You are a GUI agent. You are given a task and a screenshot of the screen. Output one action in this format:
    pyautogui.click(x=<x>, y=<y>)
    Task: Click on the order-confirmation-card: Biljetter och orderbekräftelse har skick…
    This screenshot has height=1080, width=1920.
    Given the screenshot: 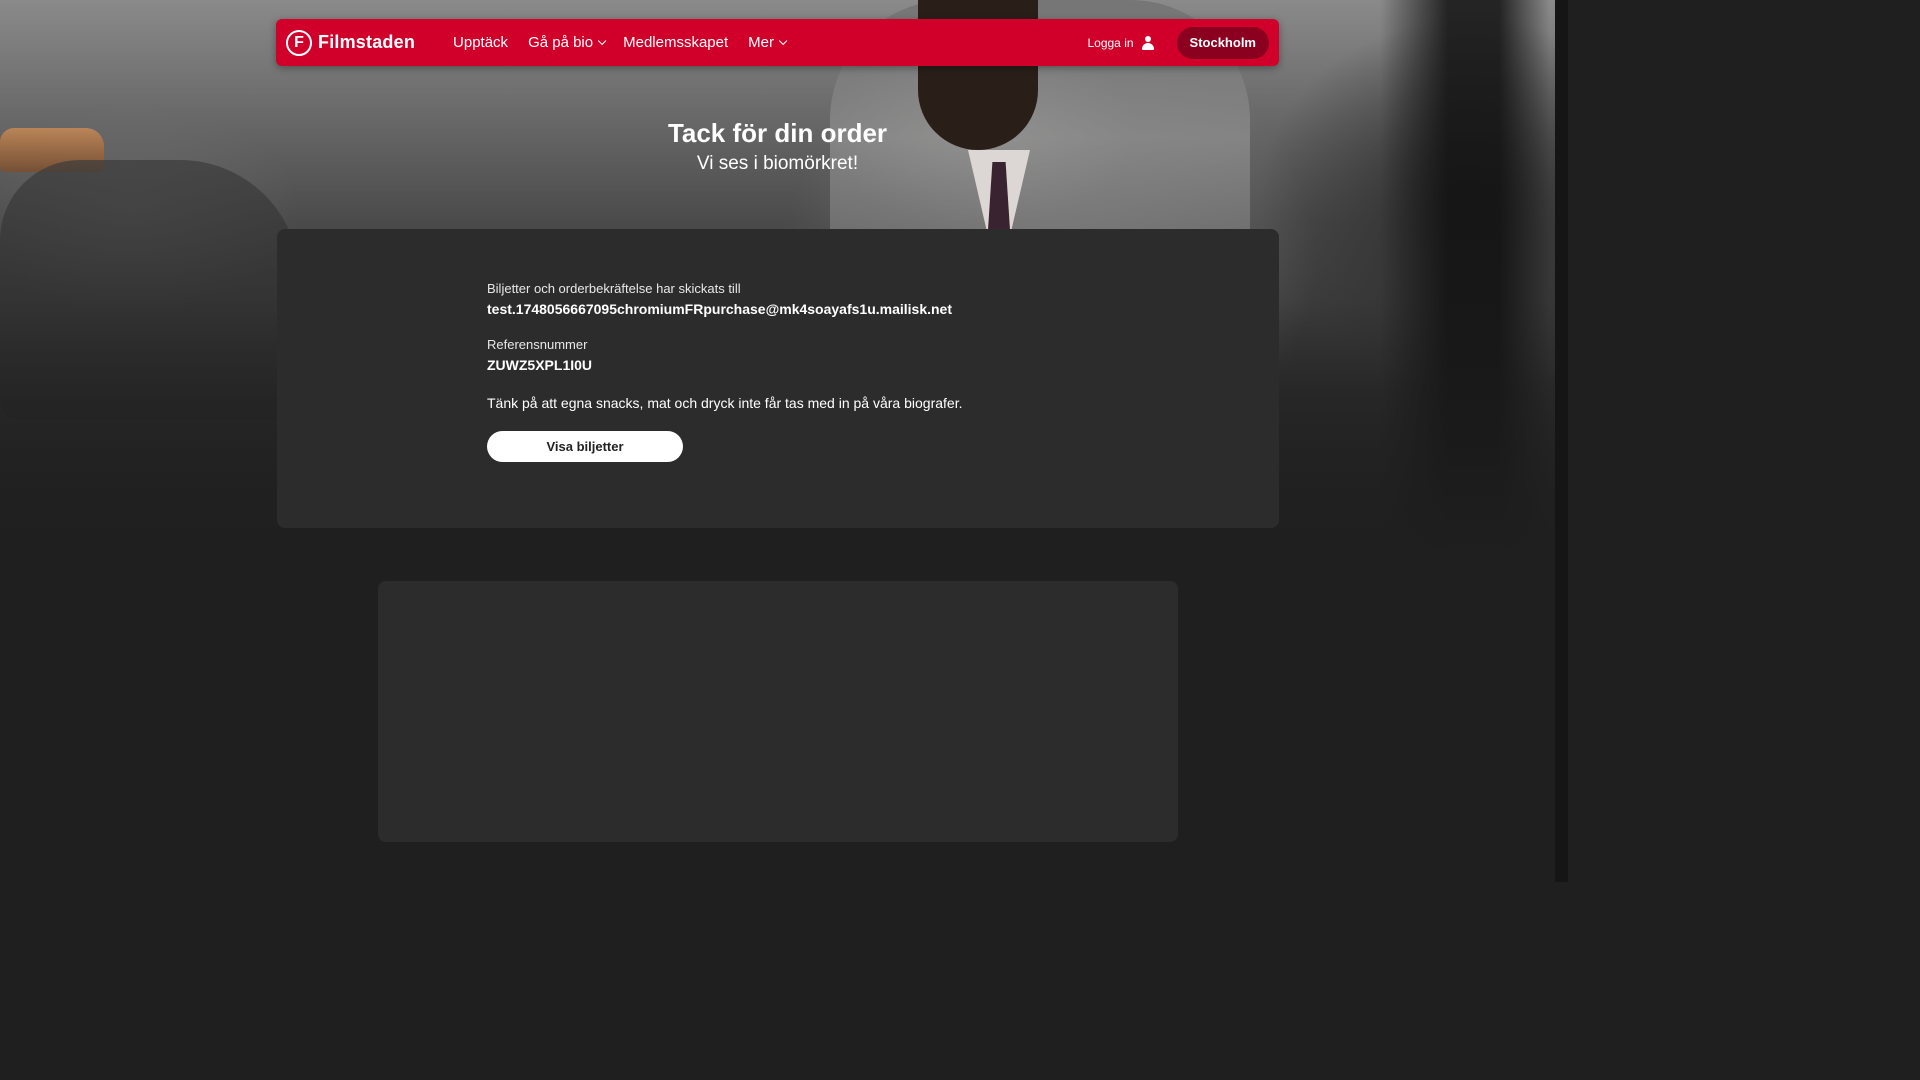 What is the action you would take?
    pyautogui.click(x=778, y=378)
    